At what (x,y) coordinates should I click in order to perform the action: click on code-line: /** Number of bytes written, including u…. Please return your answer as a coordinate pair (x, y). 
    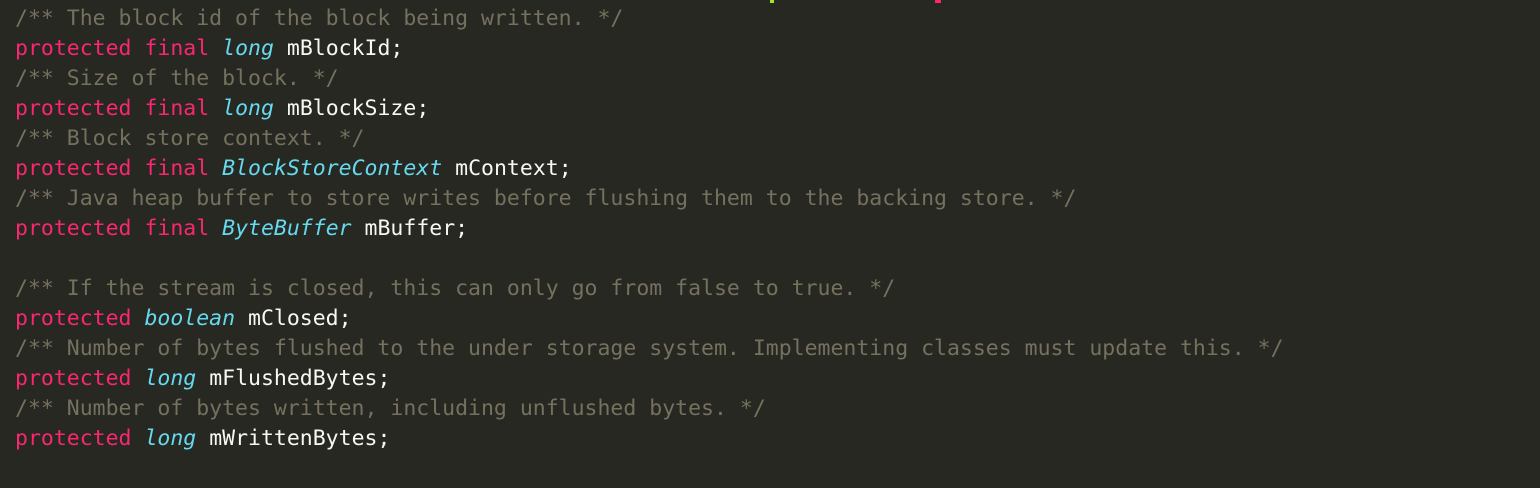
    Looking at the image, I should click on (775, 409).